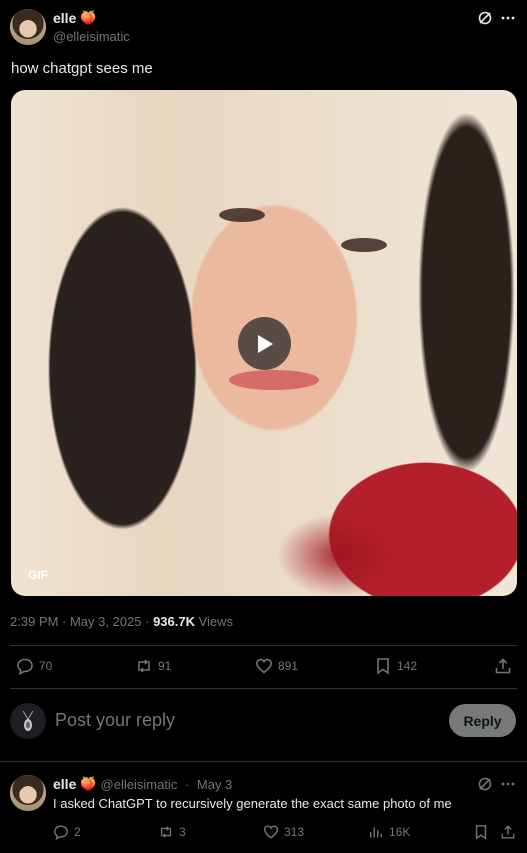 The height and width of the screenshot is (853, 527). I want to click on reply-button: Reply, so click(482, 720).